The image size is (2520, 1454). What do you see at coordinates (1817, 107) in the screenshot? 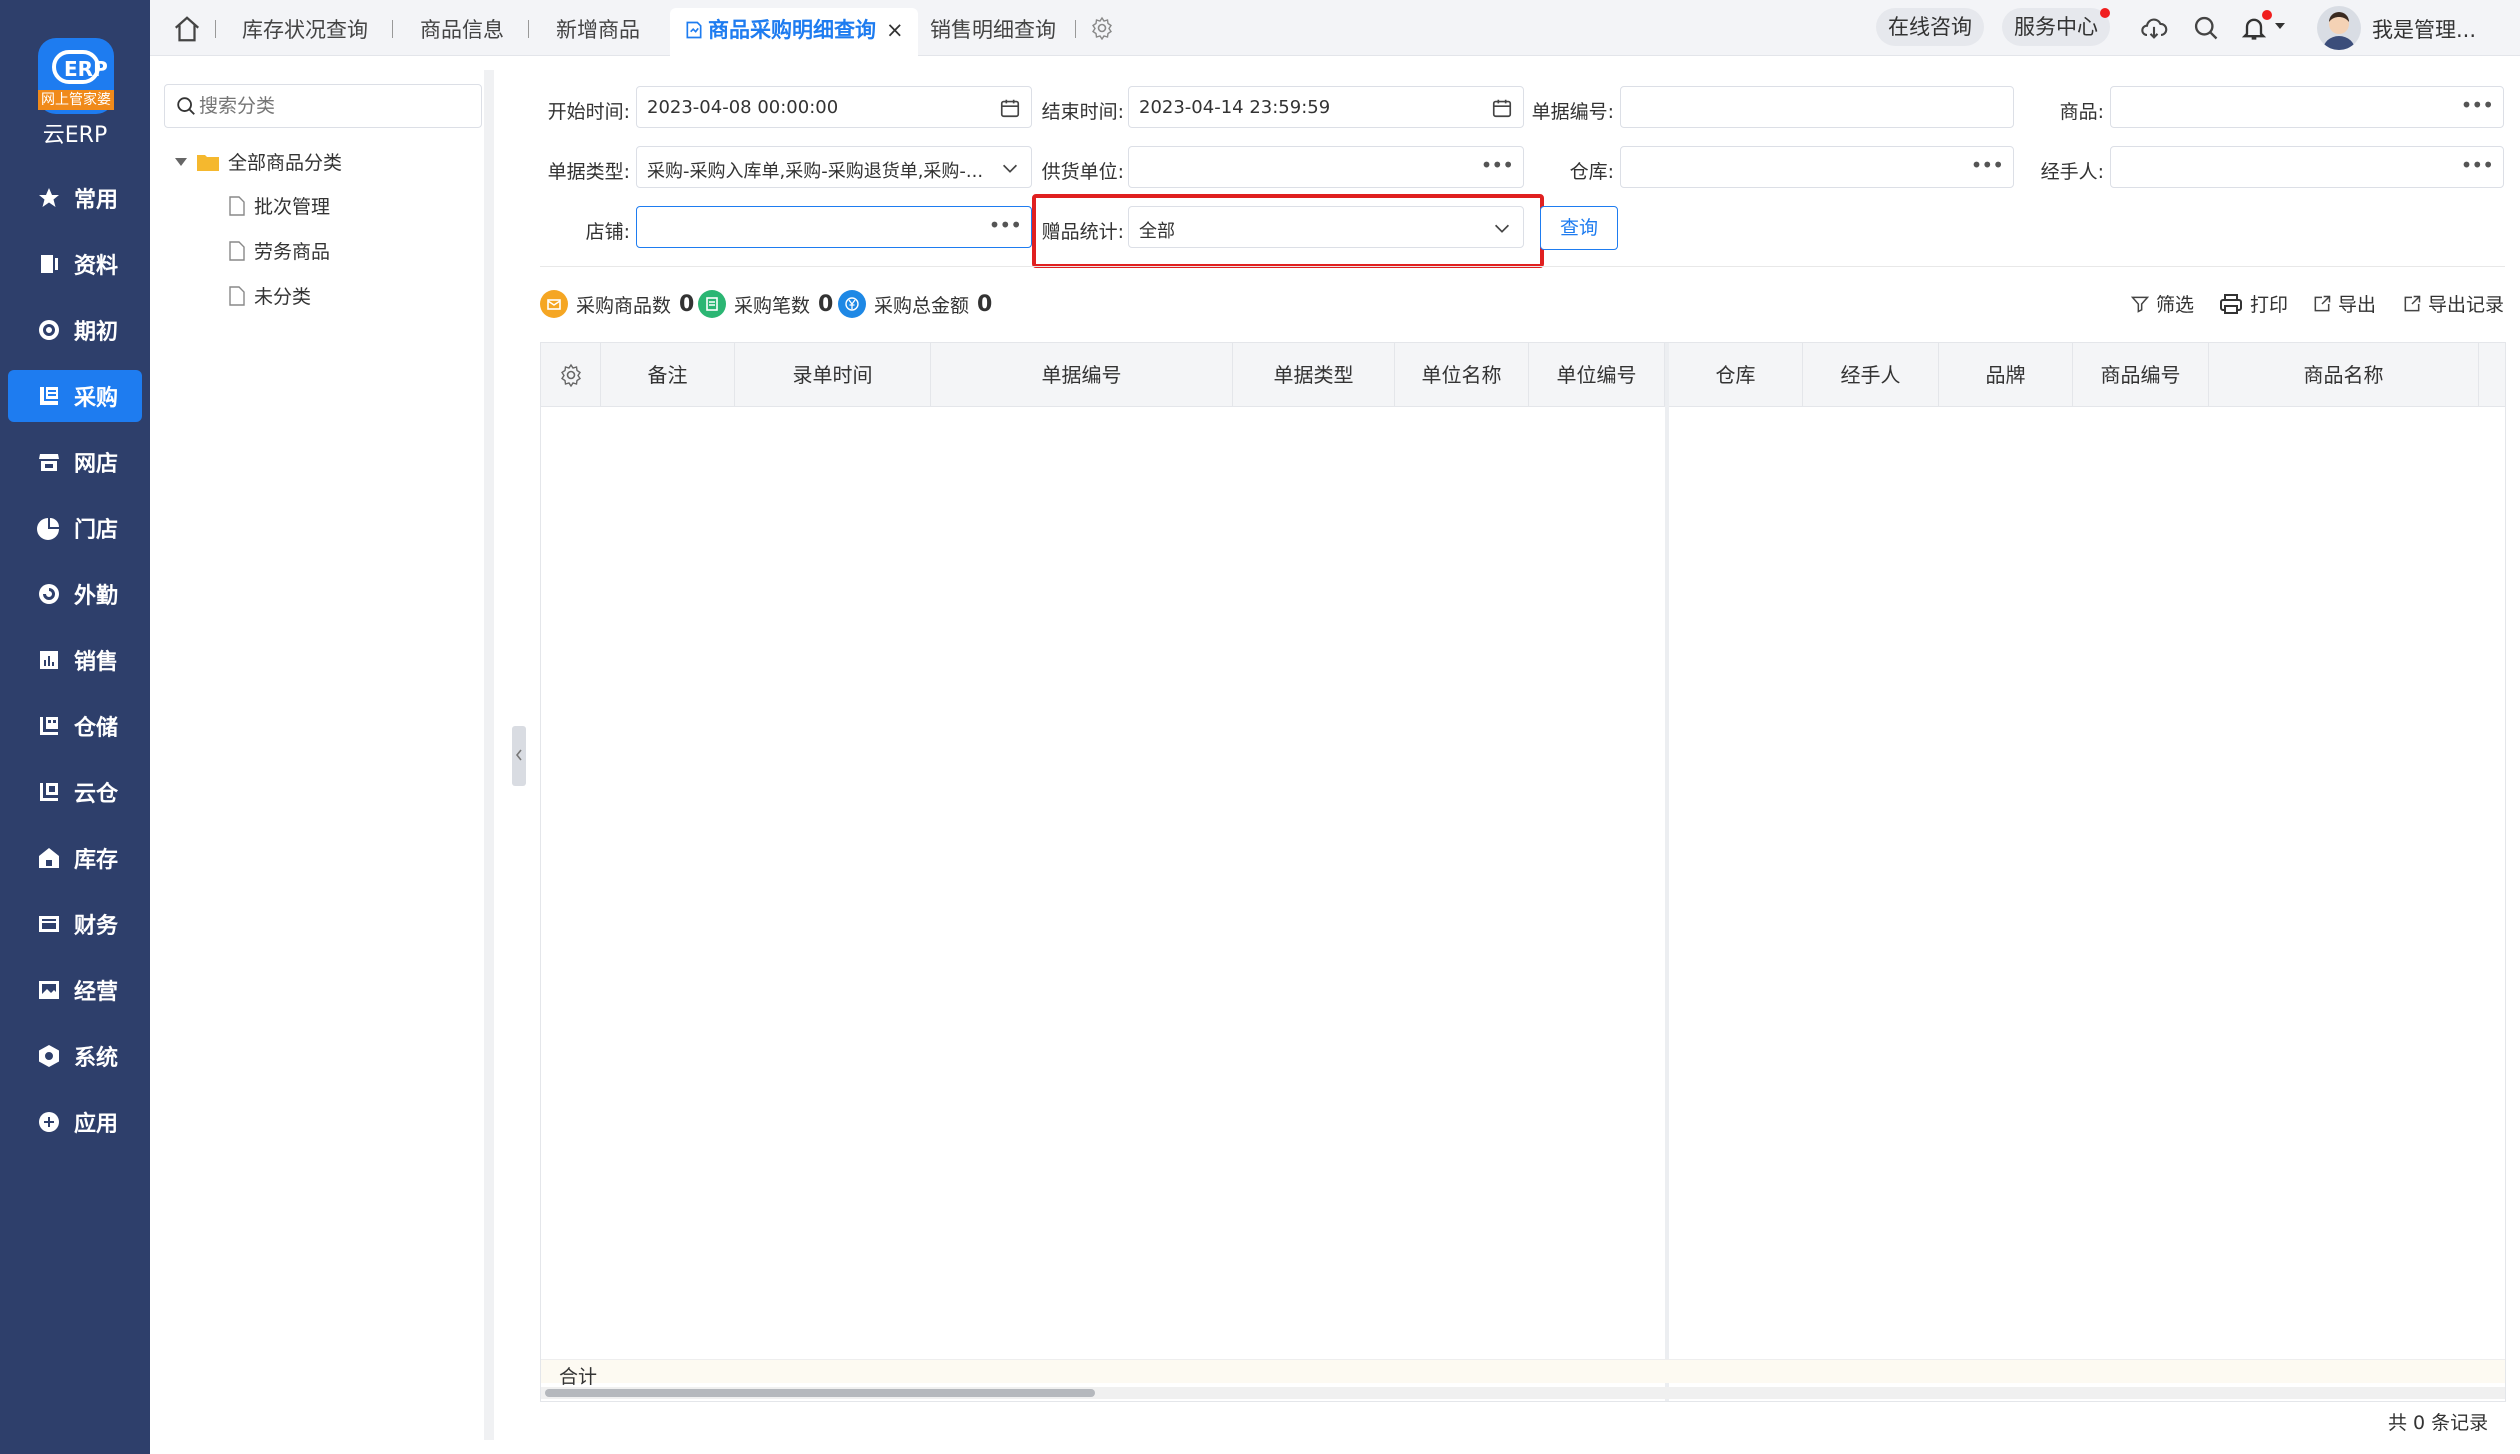
I see `bill-no-input` at bounding box center [1817, 107].